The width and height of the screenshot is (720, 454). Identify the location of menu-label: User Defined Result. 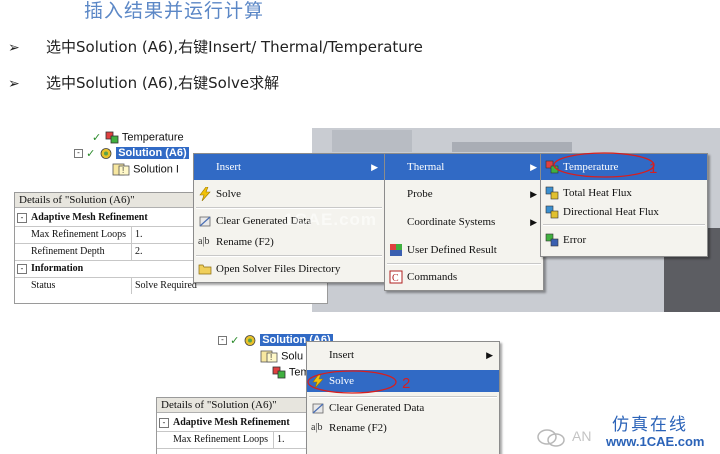
(452, 250).